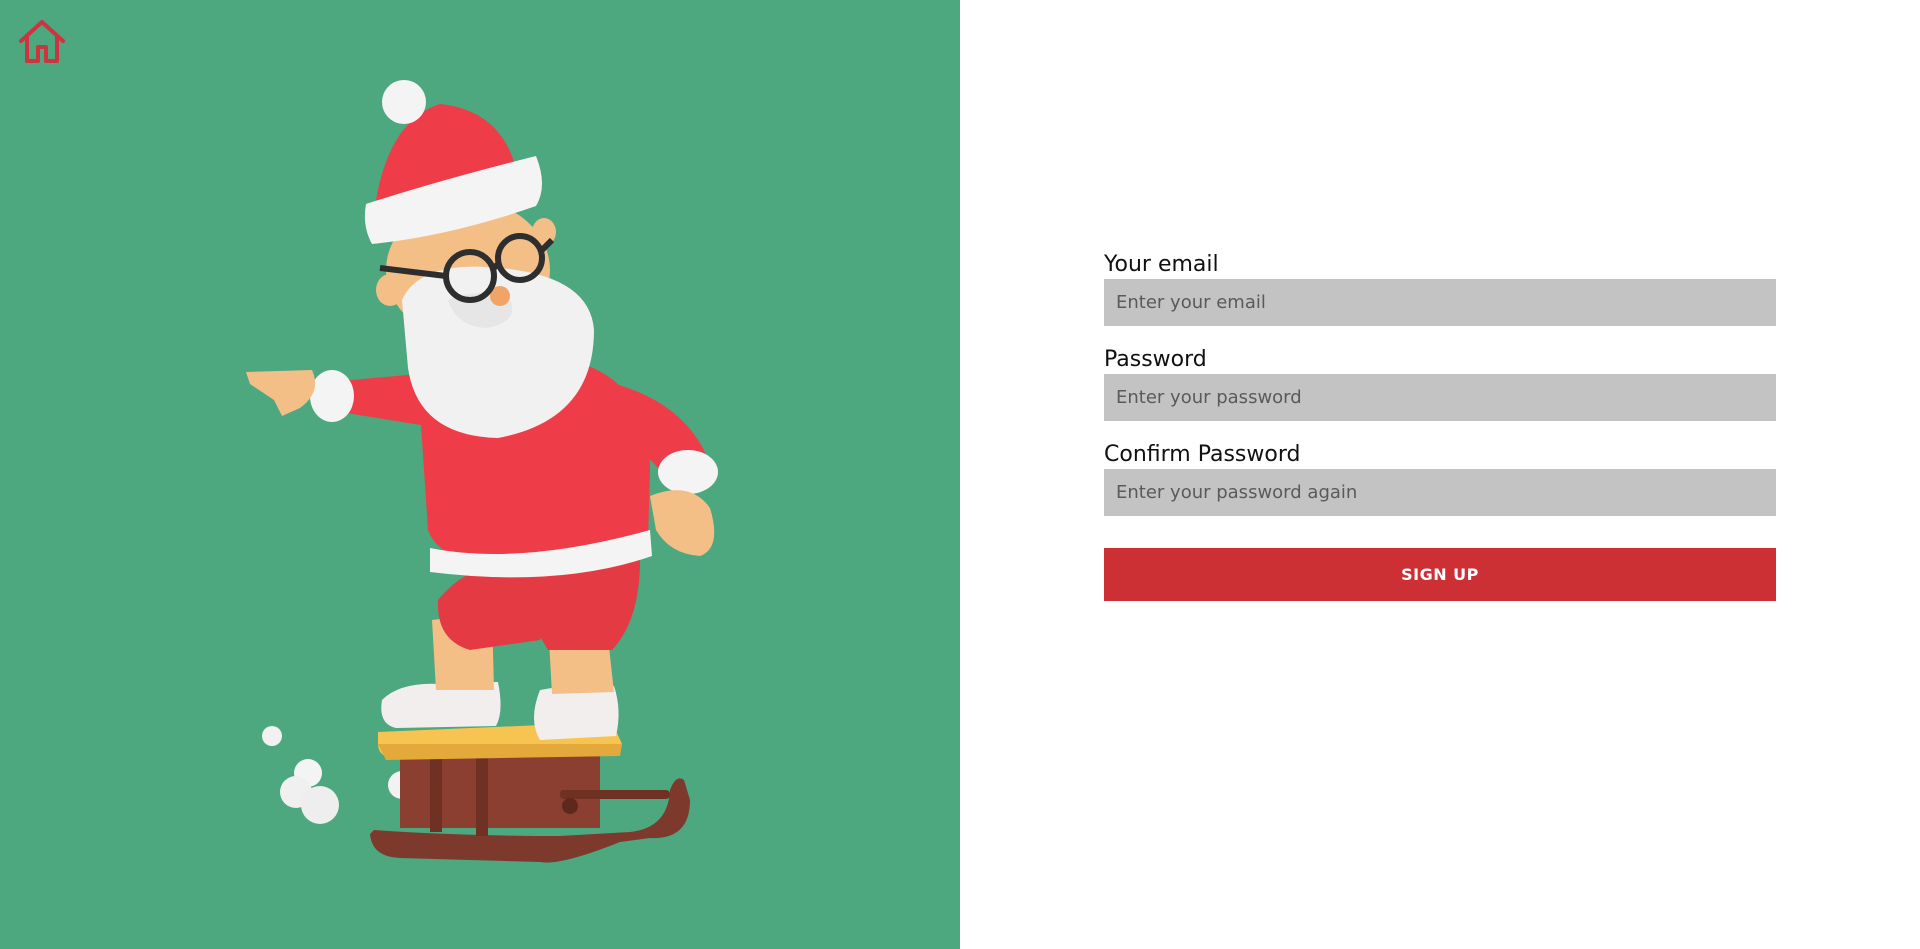  What do you see at coordinates (1202, 454) in the screenshot?
I see `confirm-password-label: Confirm Password` at bounding box center [1202, 454].